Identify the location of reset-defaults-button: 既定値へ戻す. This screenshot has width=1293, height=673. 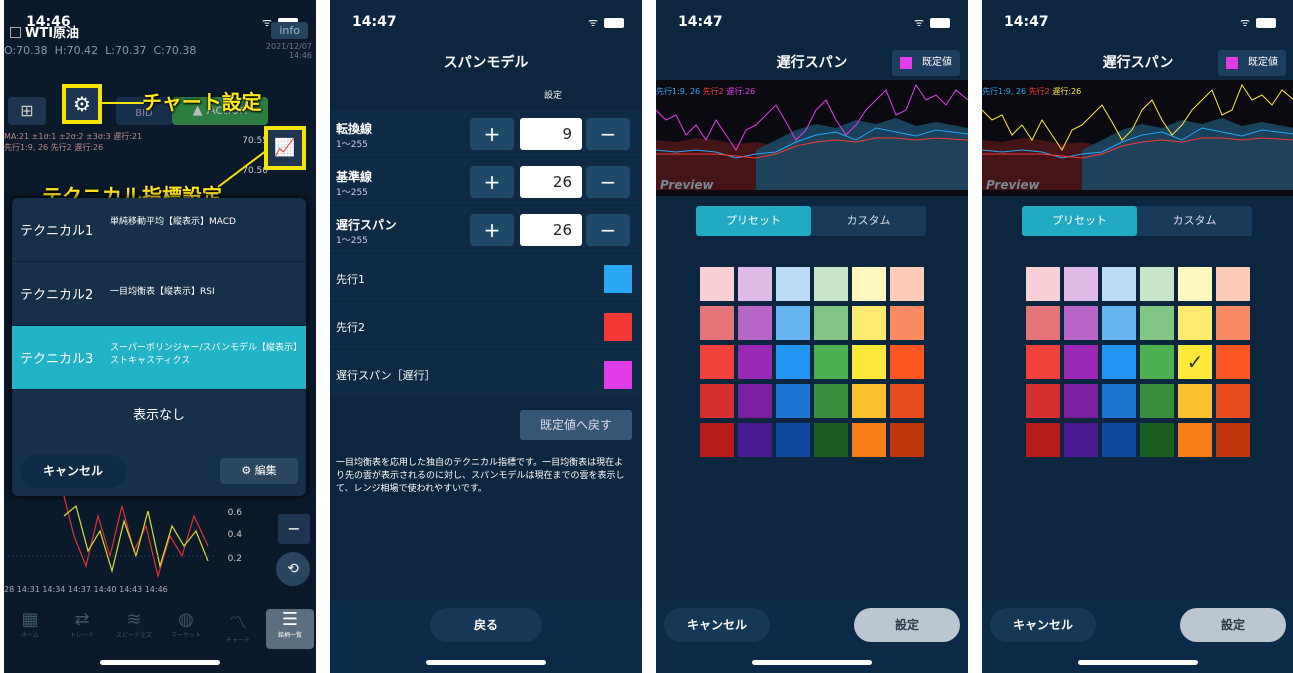
(576, 425).